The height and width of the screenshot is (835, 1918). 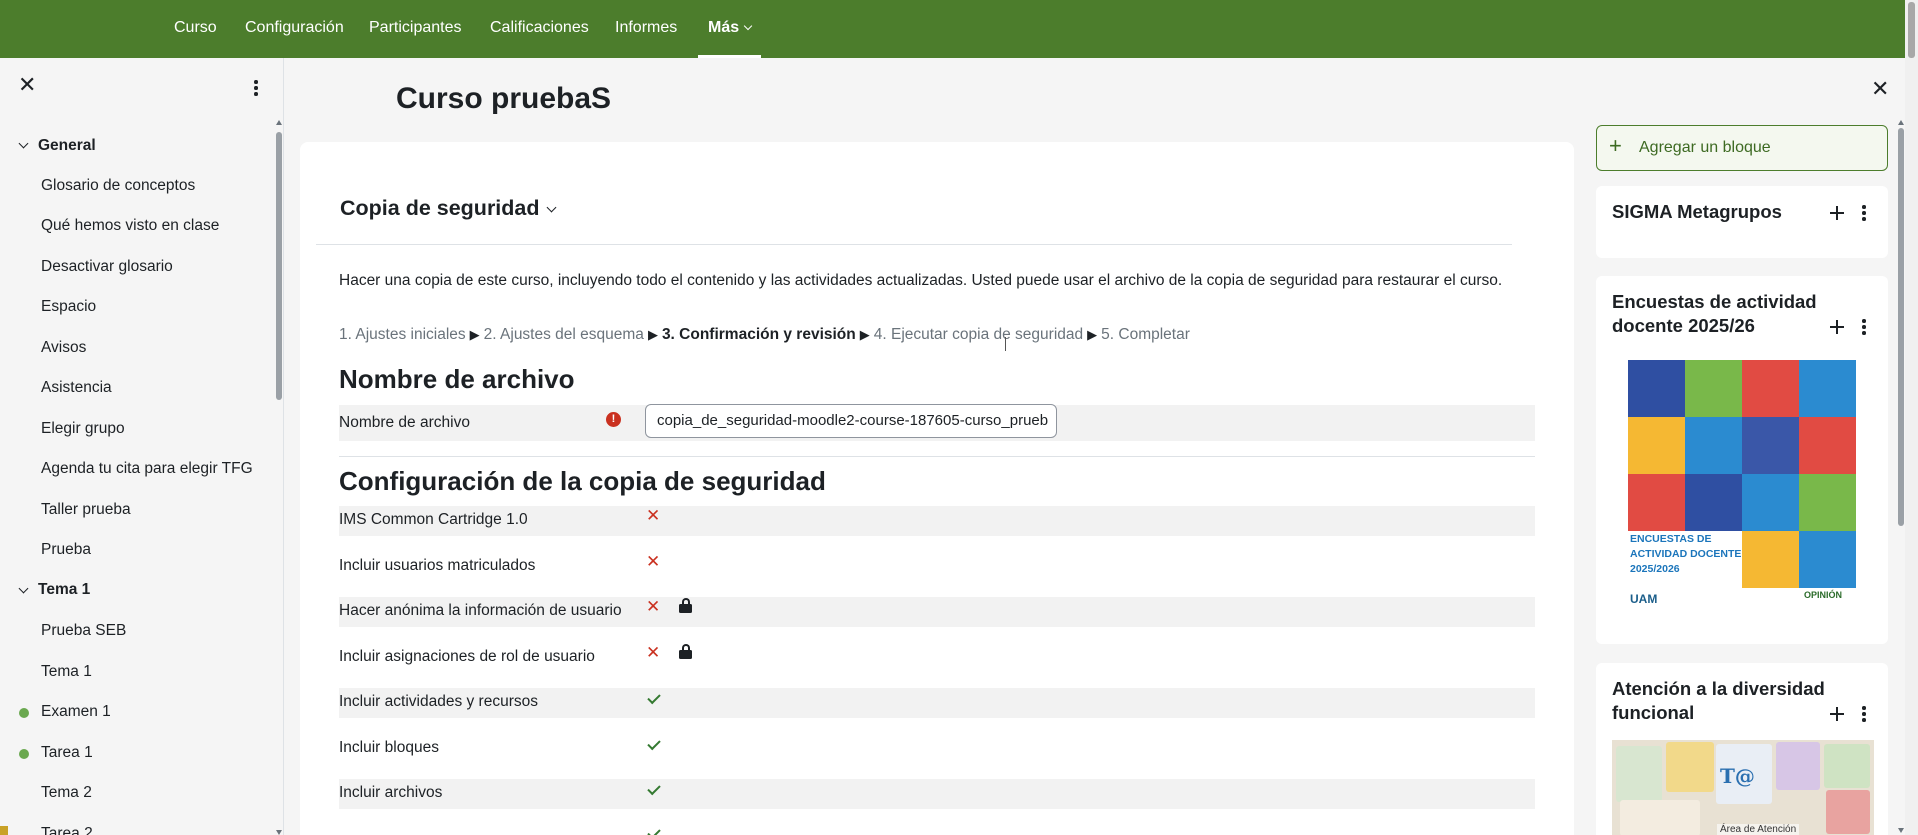 What do you see at coordinates (389, 747) in the screenshot?
I see `setting-label: Incluir bloques` at bounding box center [389, 747].